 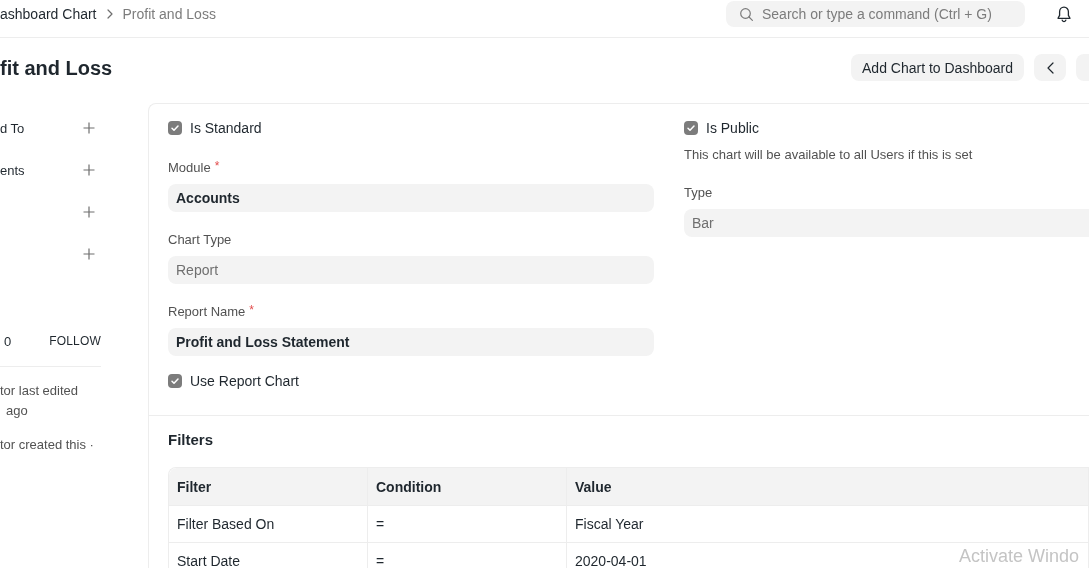 What do you see at coordinates (226, 128) in the screenshot?
I see `checkbox-label: Is Standard` at bounding box center [226, 128].